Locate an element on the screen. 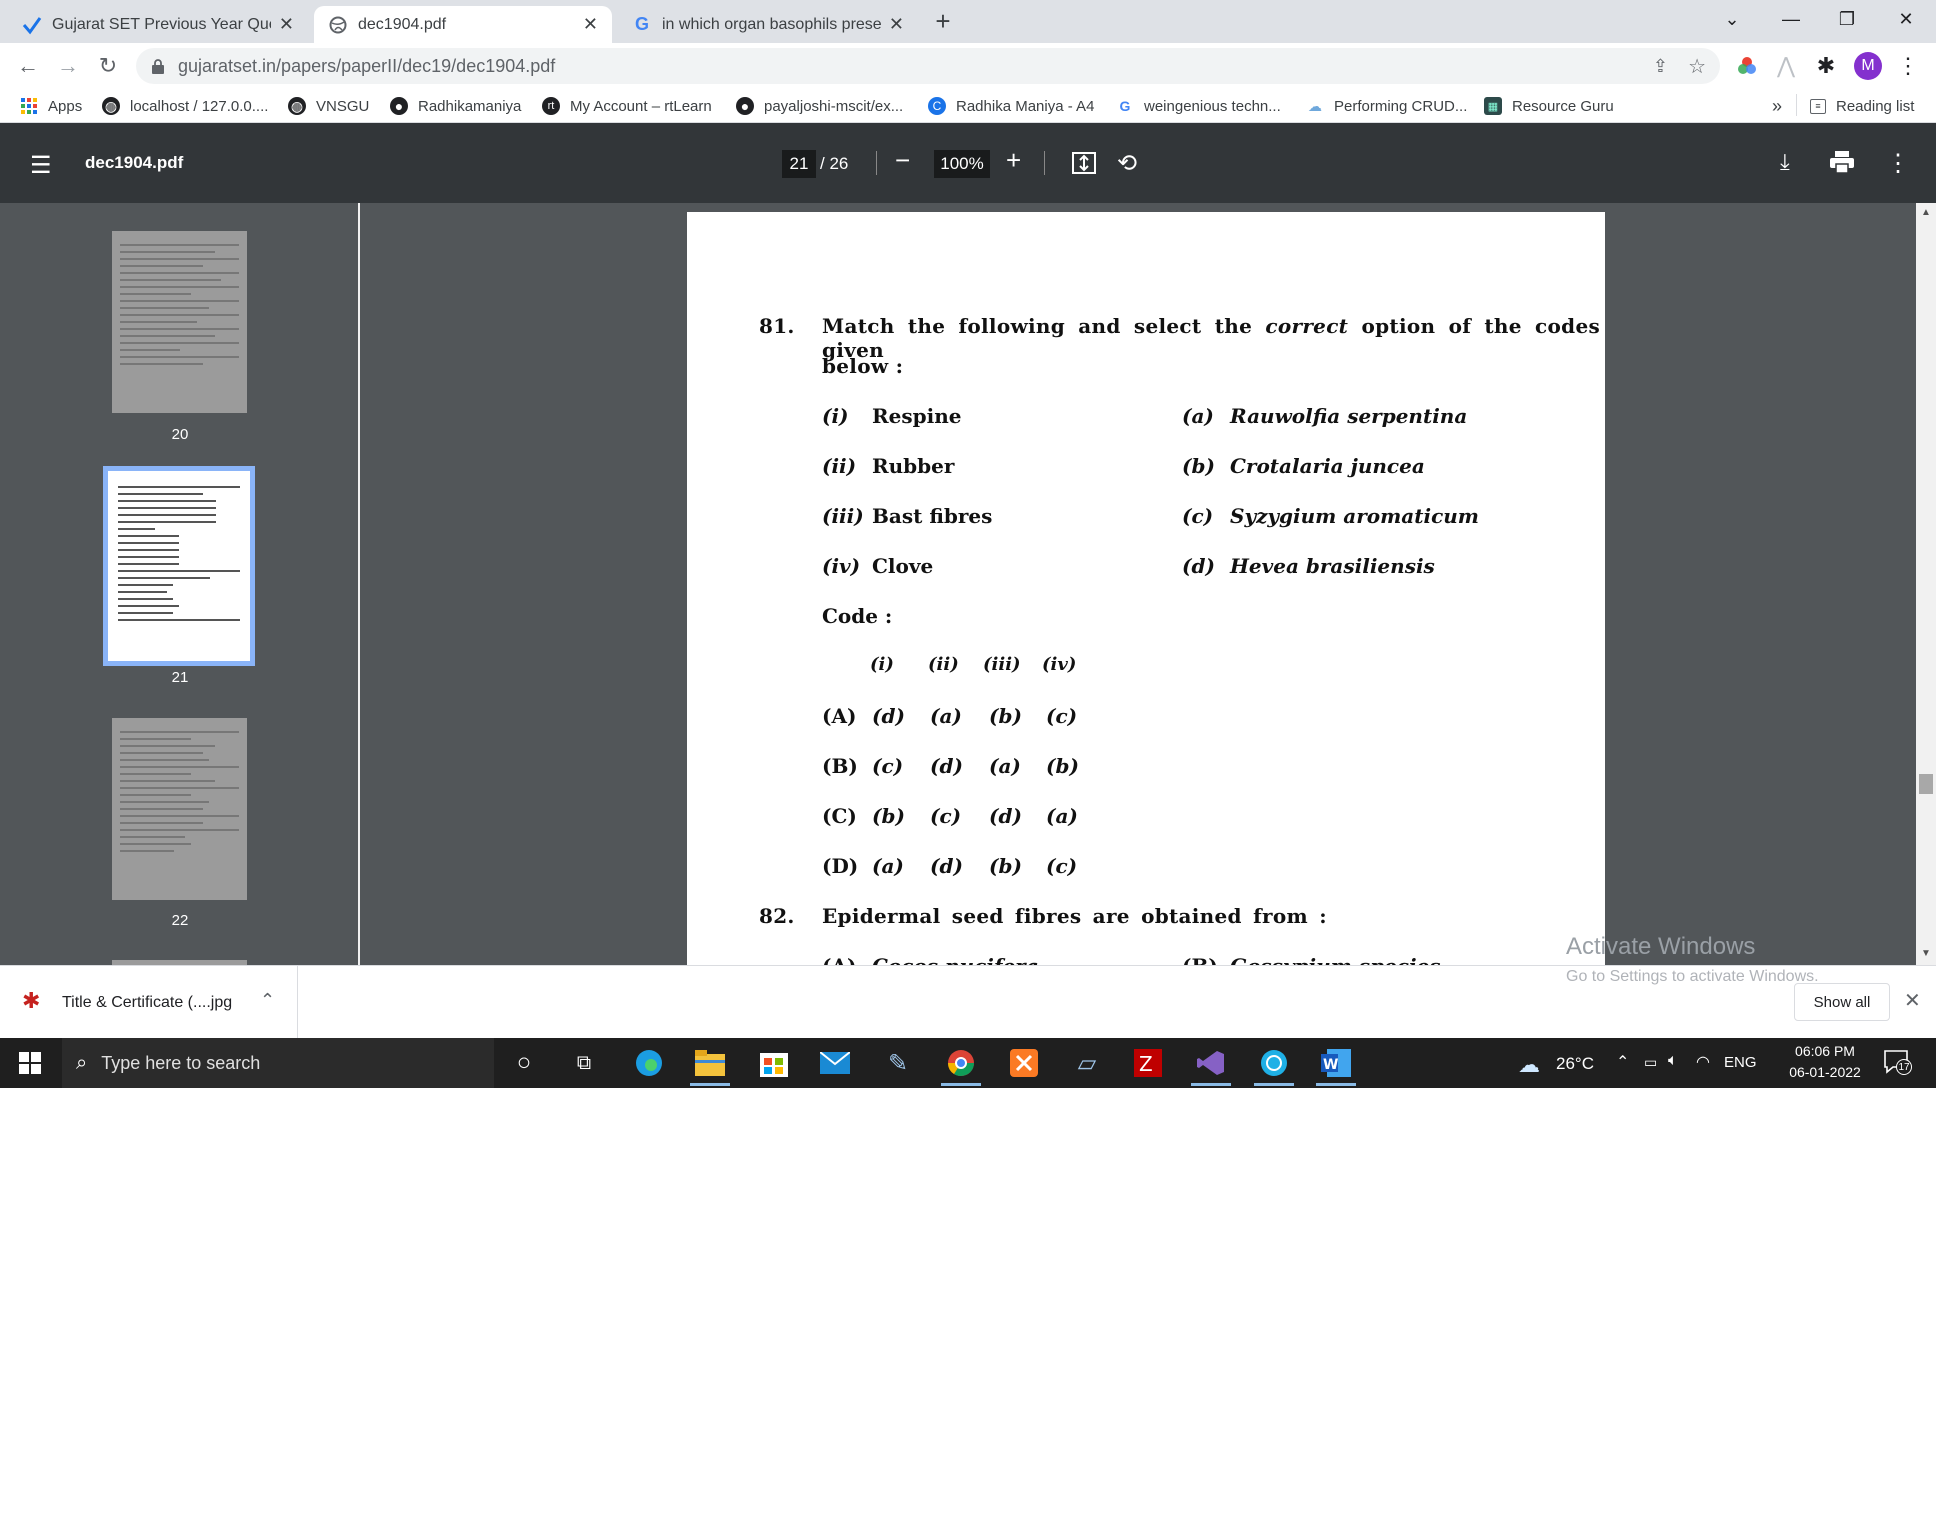 The height and width of the screenshot is (1536, 1936). question-number: 81. is located at coordinates (777, 326).